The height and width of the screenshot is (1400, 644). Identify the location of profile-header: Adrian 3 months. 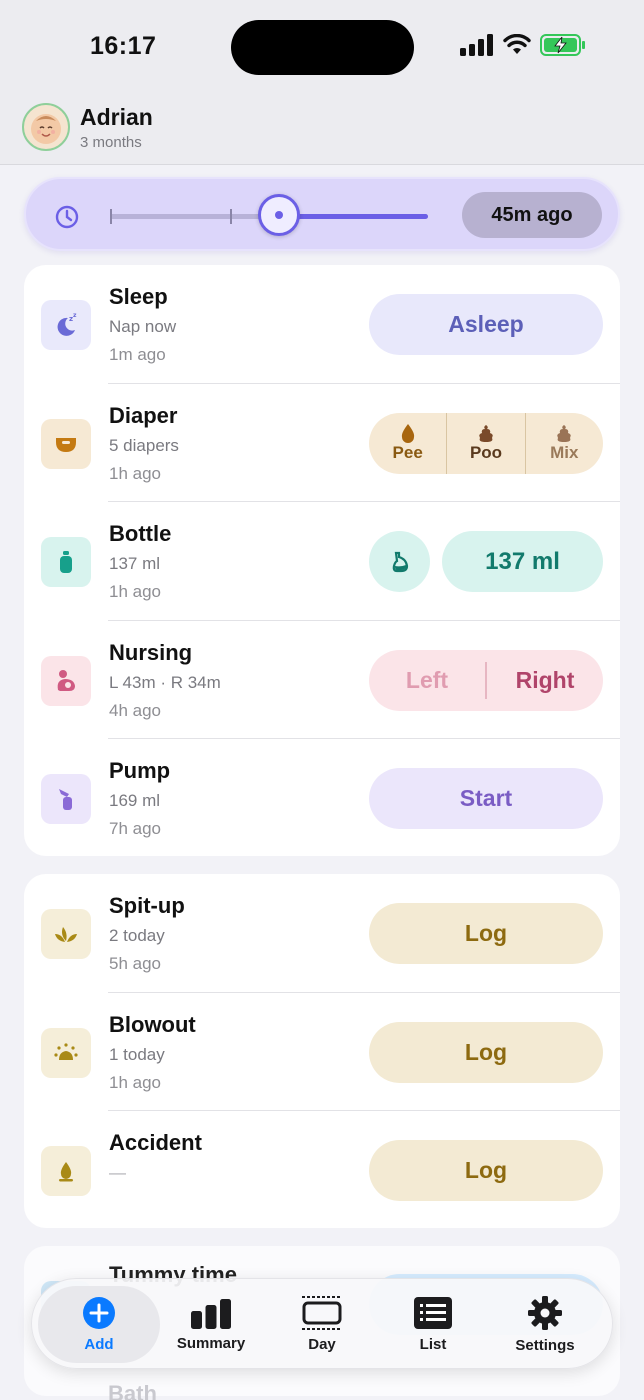
(322, 130).